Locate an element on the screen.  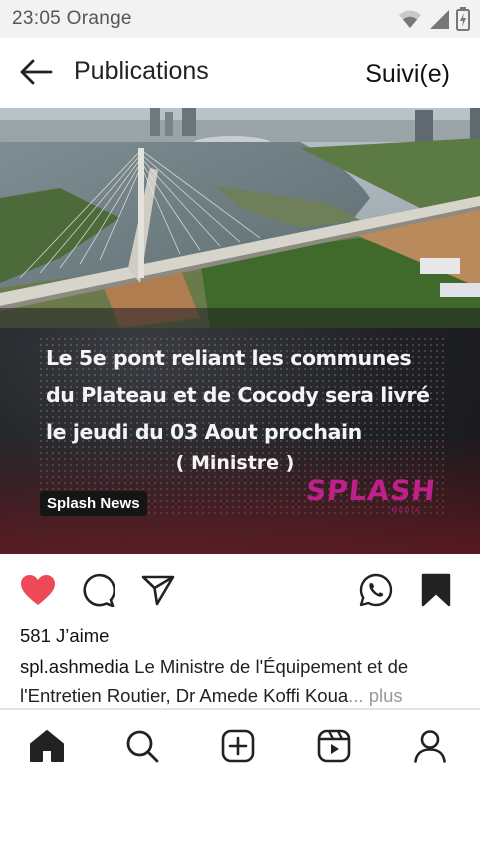
like-button is located at coordinates (38, 590).